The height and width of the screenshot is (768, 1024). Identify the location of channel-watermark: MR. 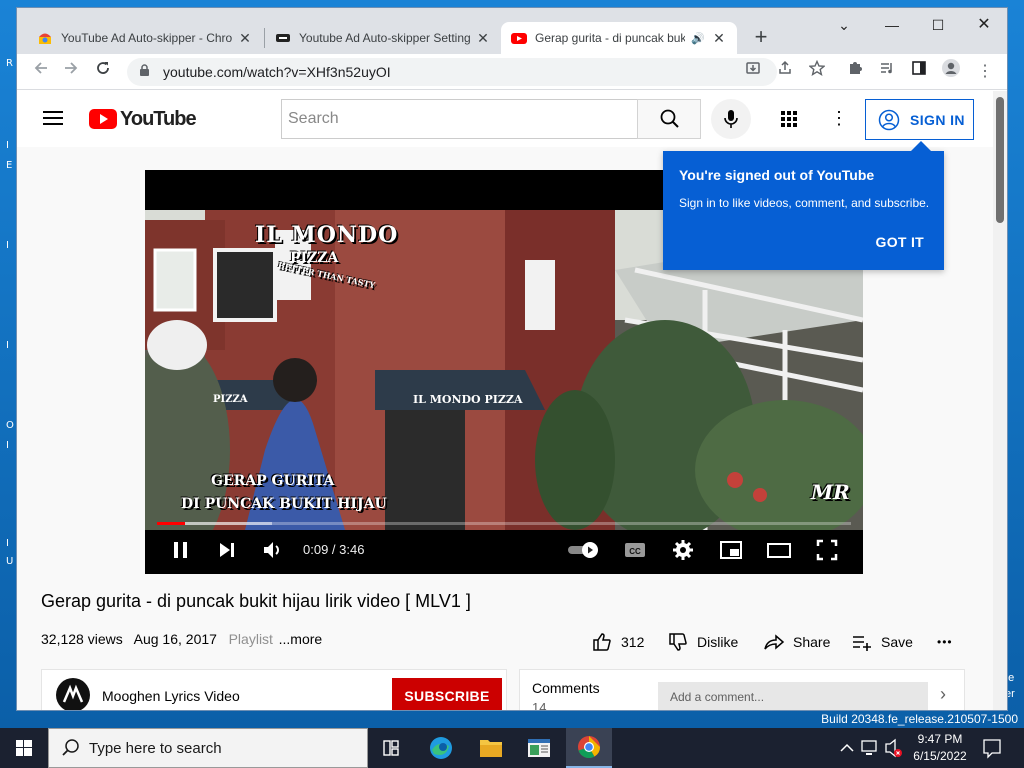
(830, 492).